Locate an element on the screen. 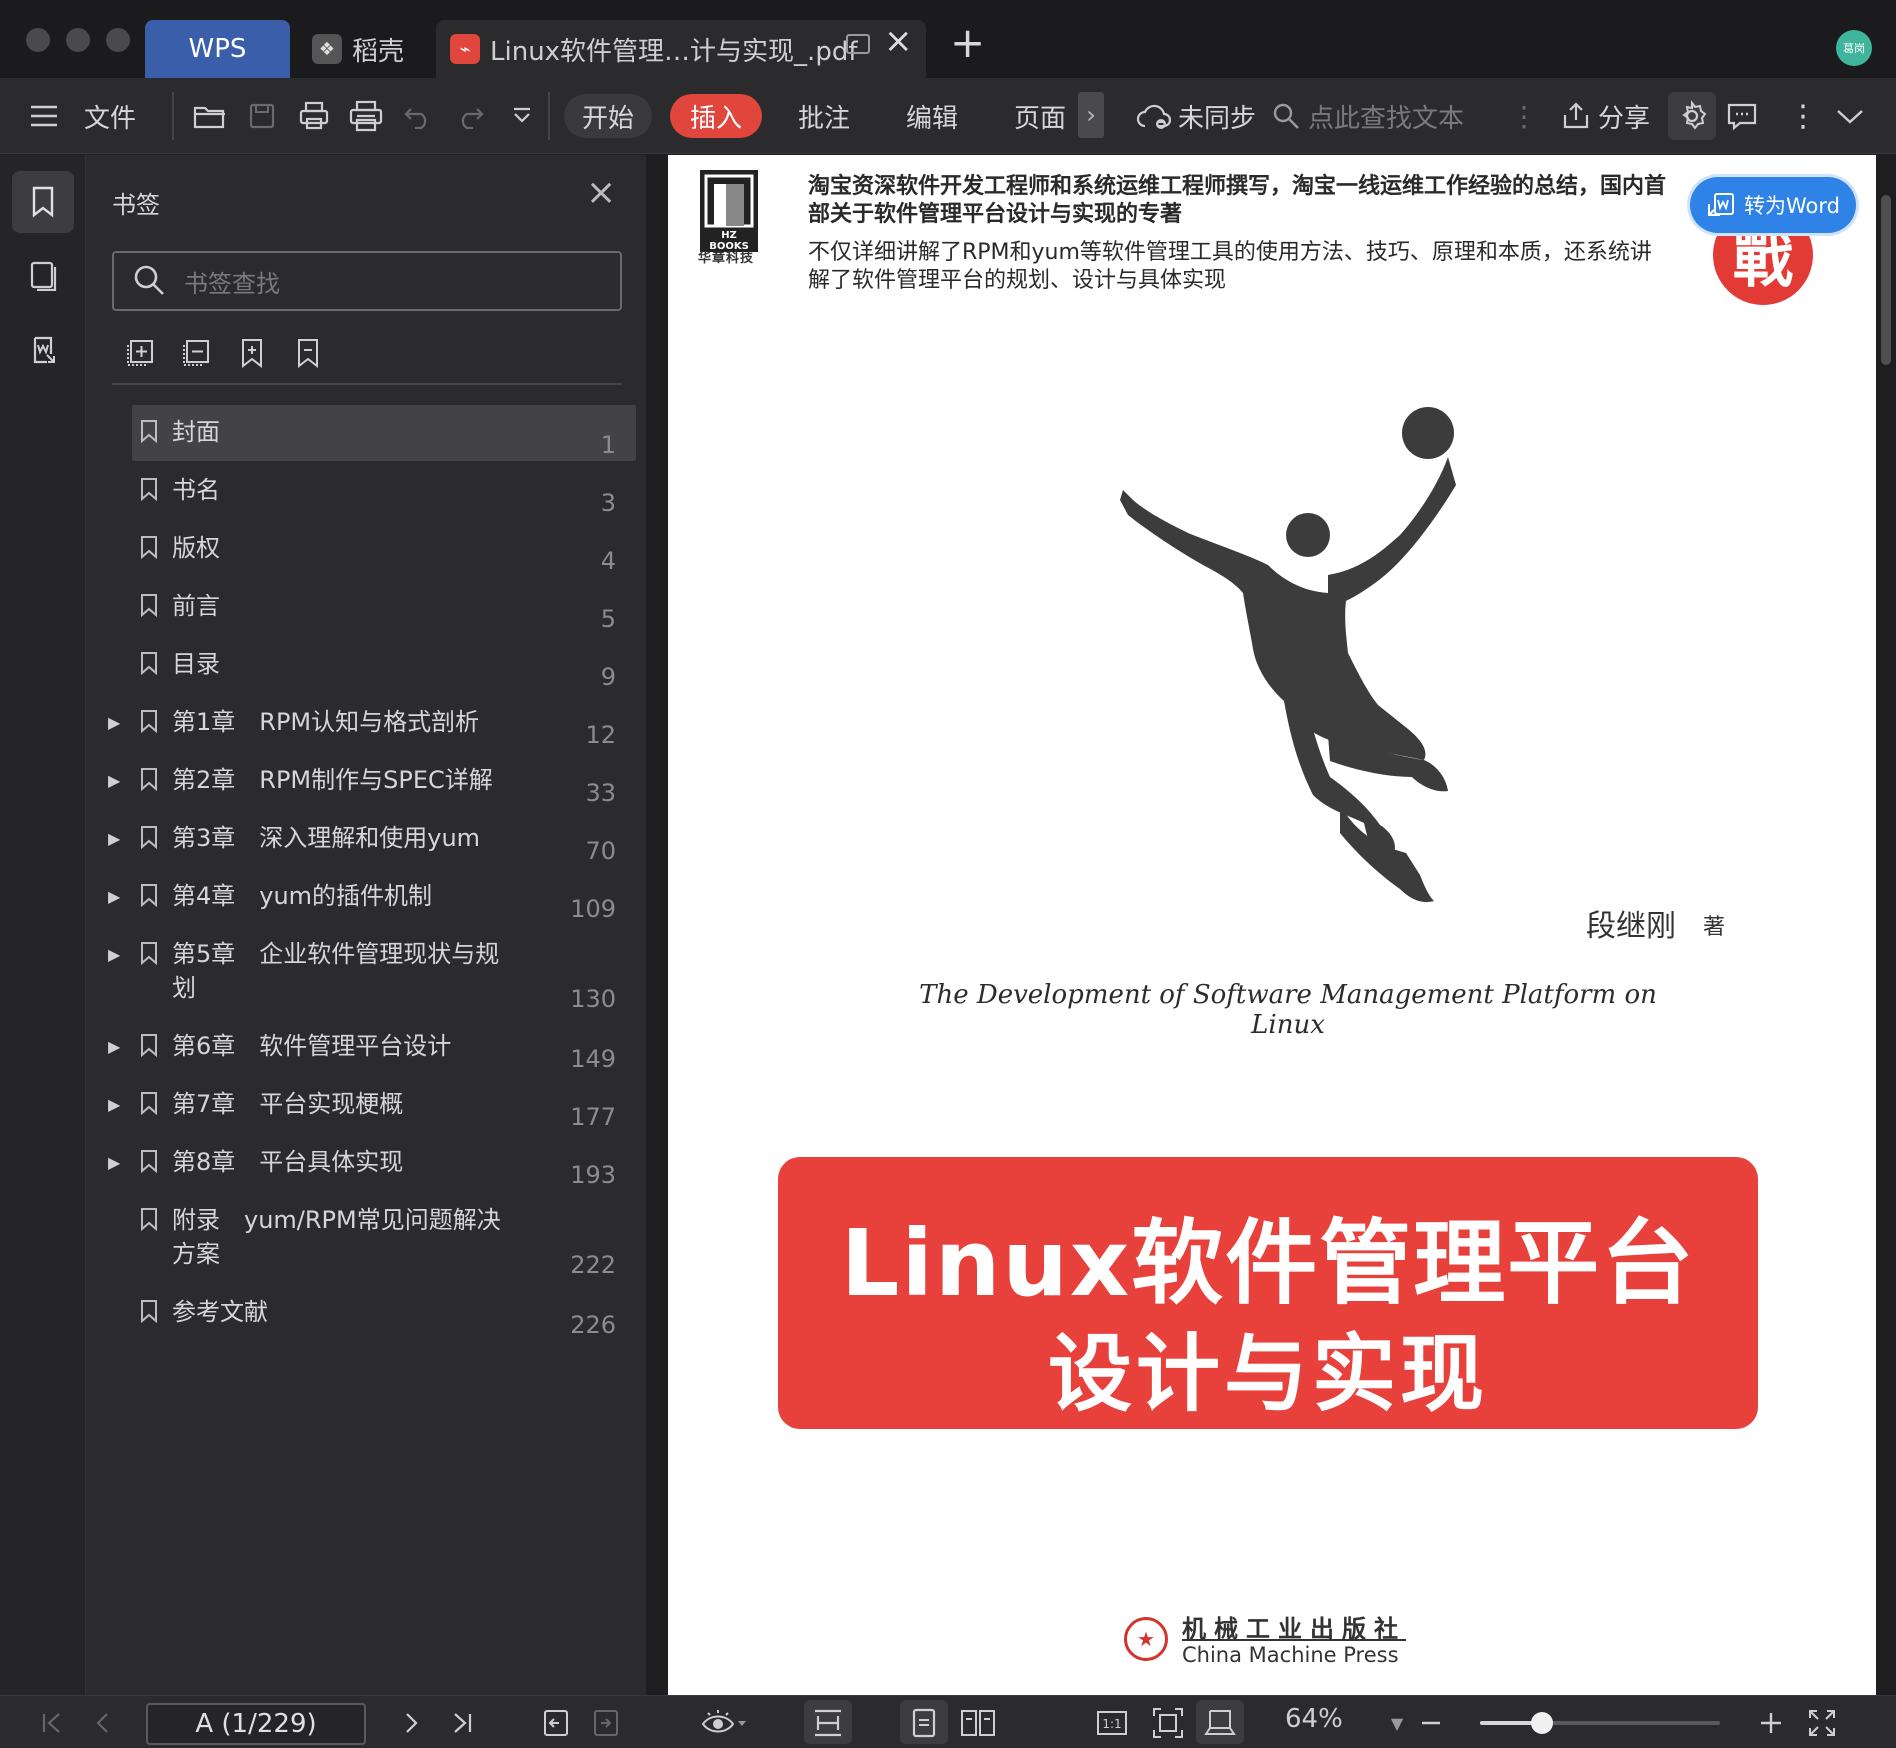  bookmark-item: 附录 yum/RPM常见问题解决方案 222 is located at coordinates (384, 1237).